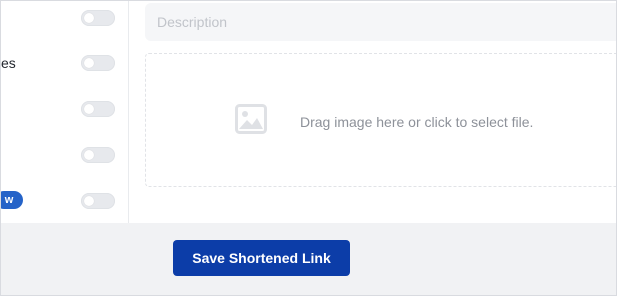 This screenshot has width=617, height=296. Describe the element at coordinates (8, 63) in the screenshot. I see `setting-label: es` at that location.